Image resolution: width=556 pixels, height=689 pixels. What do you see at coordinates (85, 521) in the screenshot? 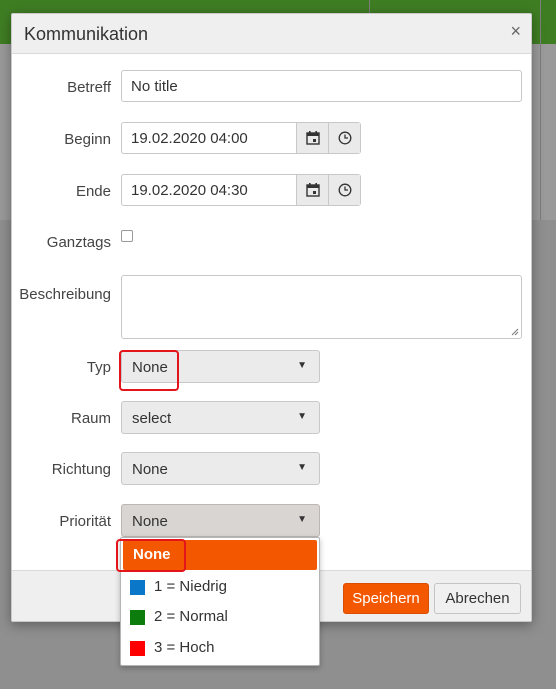
I see `priority-label: Priorität` at bounding box center [85, 521].